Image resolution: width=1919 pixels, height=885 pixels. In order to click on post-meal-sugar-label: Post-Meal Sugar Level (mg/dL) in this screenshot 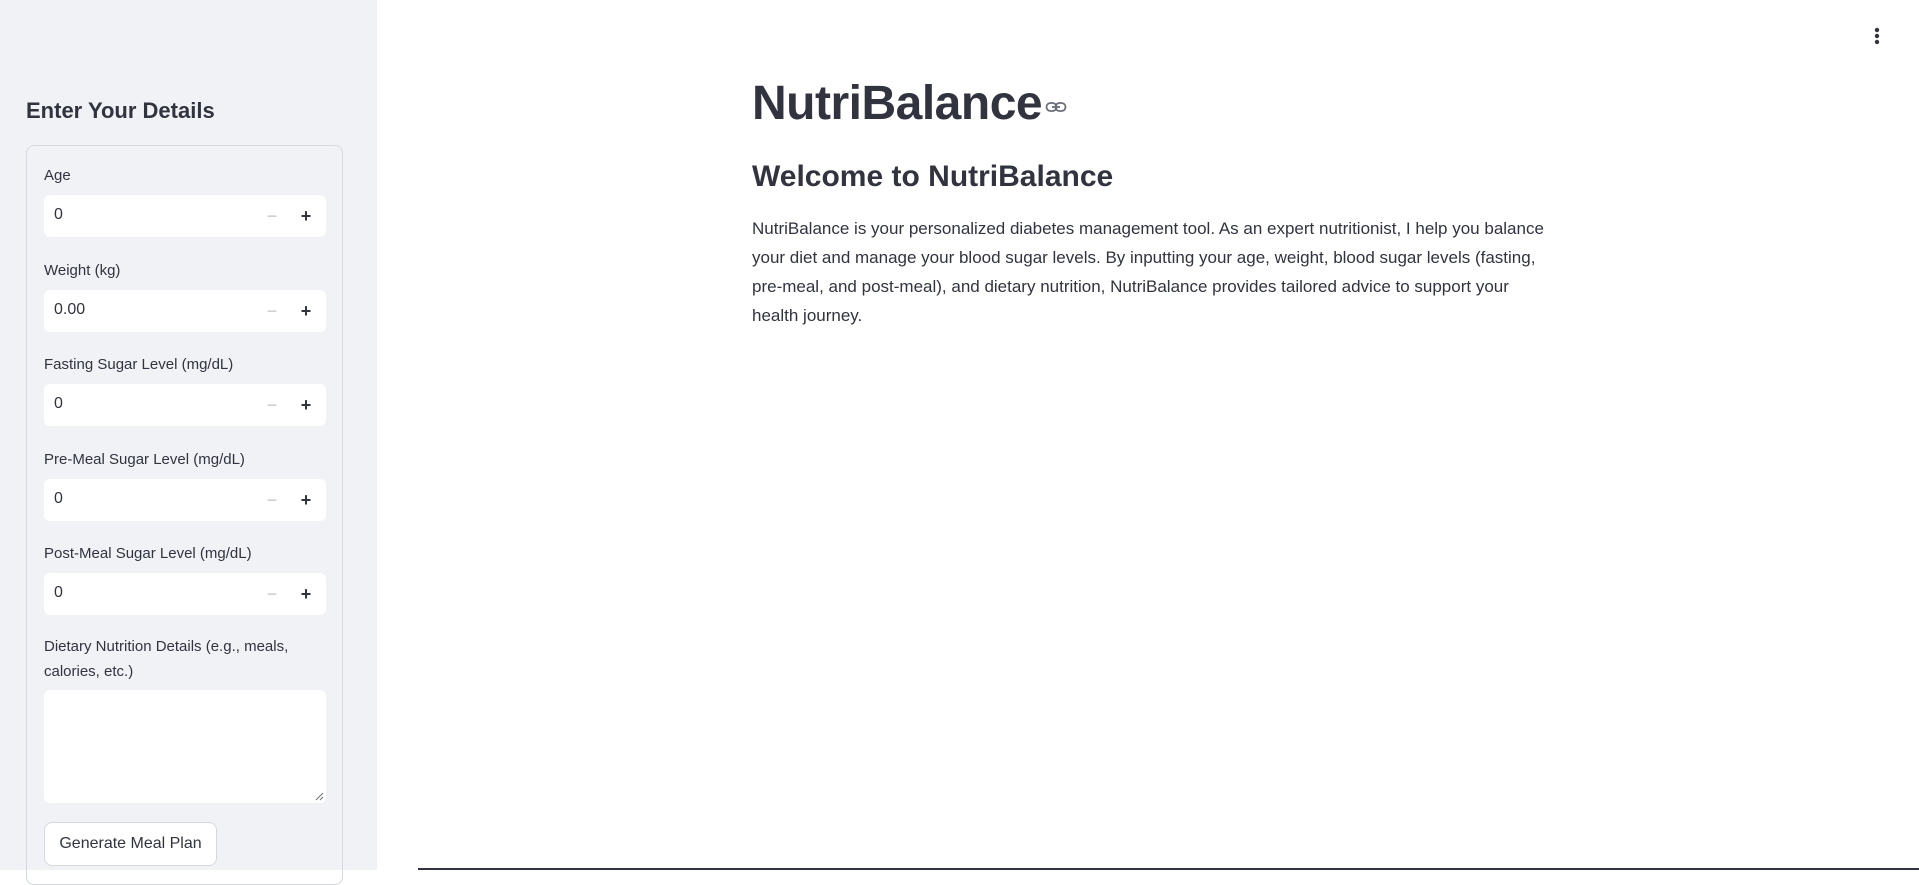, I will do `click(148, 553)`.